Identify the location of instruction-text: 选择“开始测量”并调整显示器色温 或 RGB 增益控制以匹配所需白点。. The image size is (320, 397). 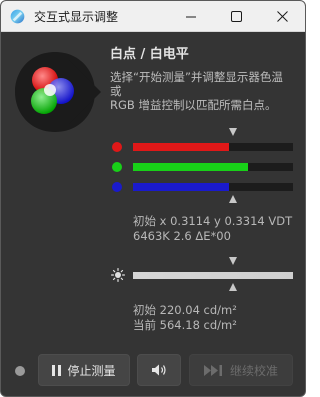
(196, 91).